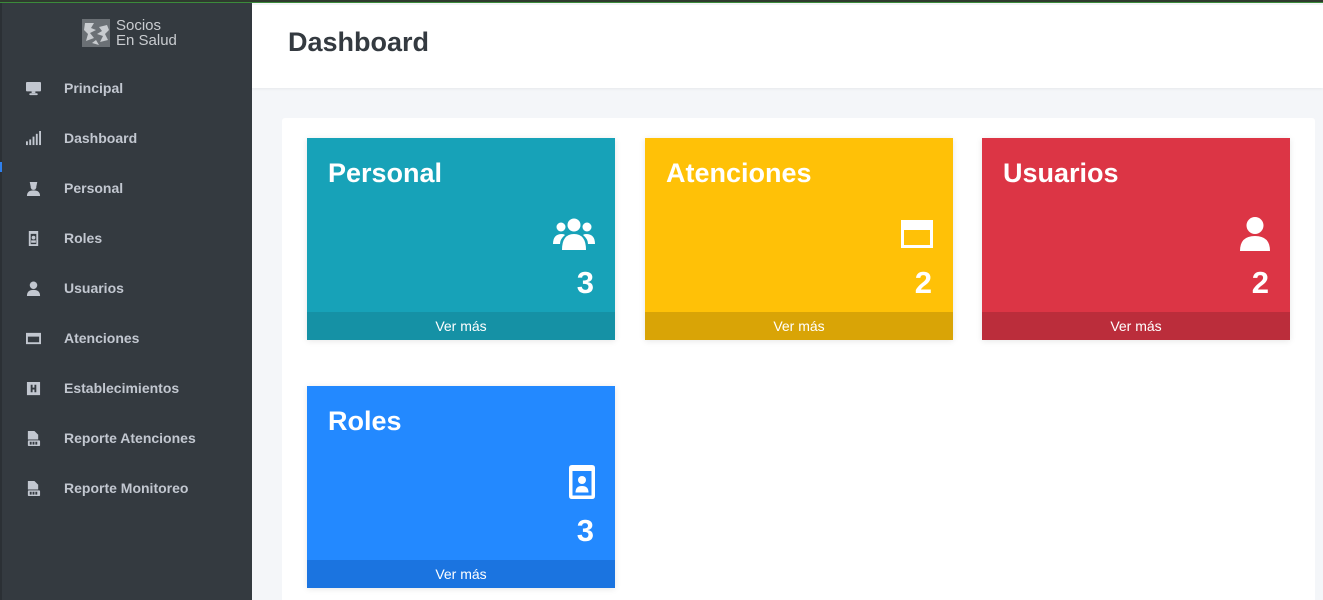 The height and width of the screenshot is (600, 1323). What do you see at coordinates (122, 388) in the screenshot?
I see `sidebar-item-label: Establecimientos` at bounding box center [122, 388].